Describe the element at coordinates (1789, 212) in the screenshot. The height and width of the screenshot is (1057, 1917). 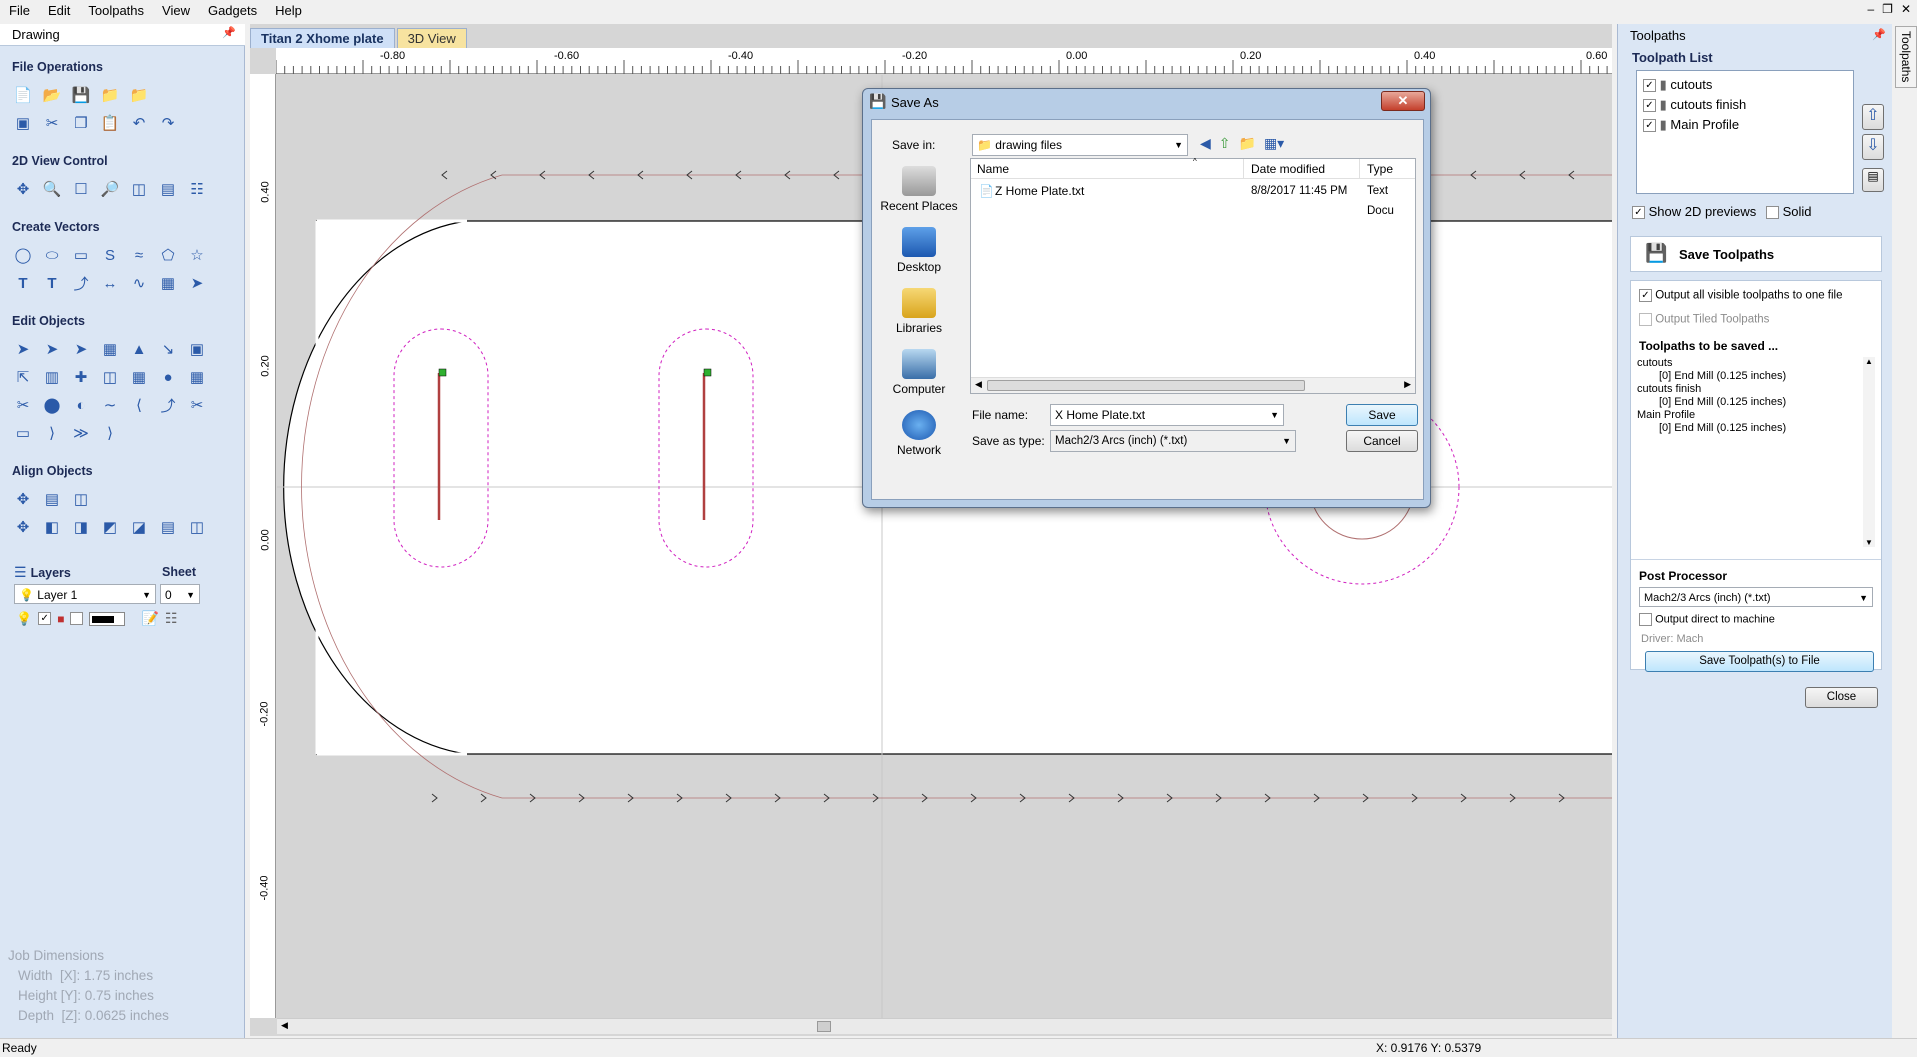
I see `solid-option: Solid` at that location.